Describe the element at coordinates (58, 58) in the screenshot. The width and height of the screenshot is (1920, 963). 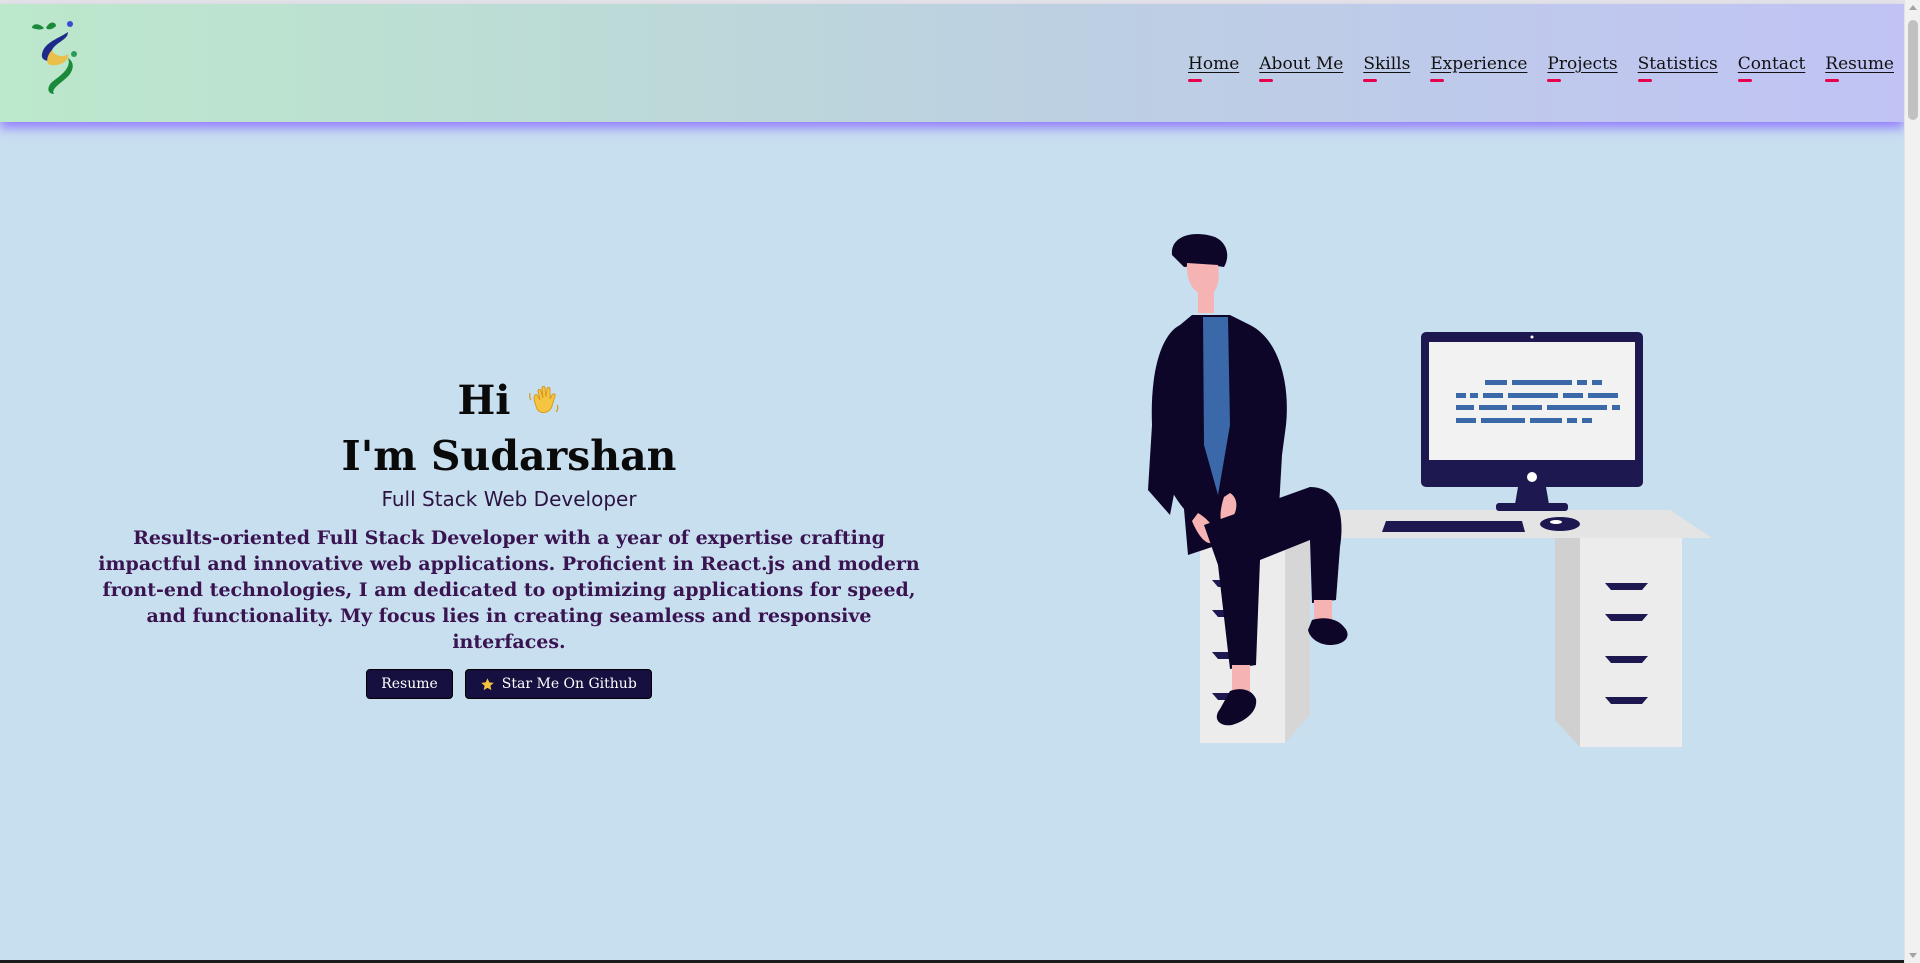
I see `leaf-swirl-logo-icon` at that location.